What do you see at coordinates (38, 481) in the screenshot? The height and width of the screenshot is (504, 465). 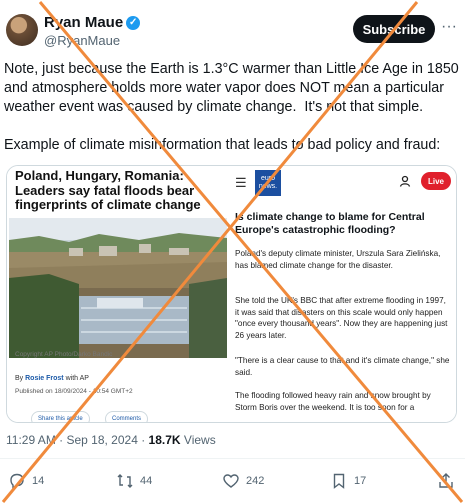 I see `reply-count: 14` at bounding box center [38, 481].